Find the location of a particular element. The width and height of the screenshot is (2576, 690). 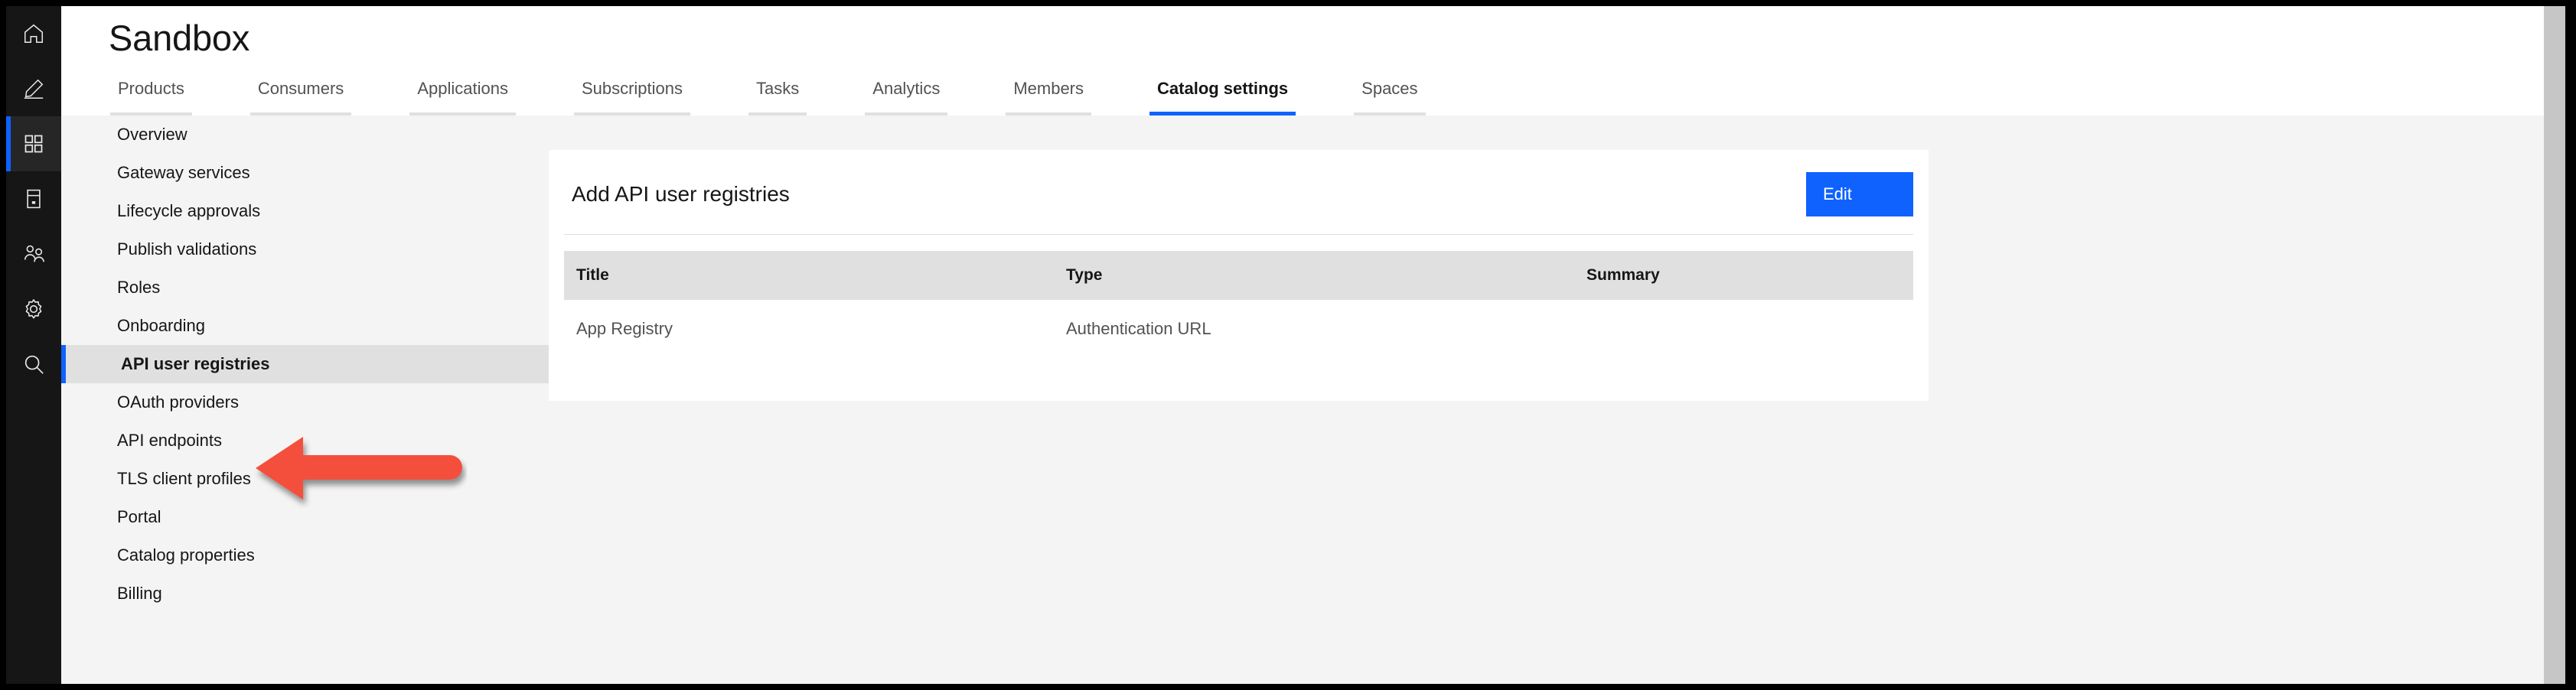

scrollbar-thumb is located at coordinates (2554, 345).